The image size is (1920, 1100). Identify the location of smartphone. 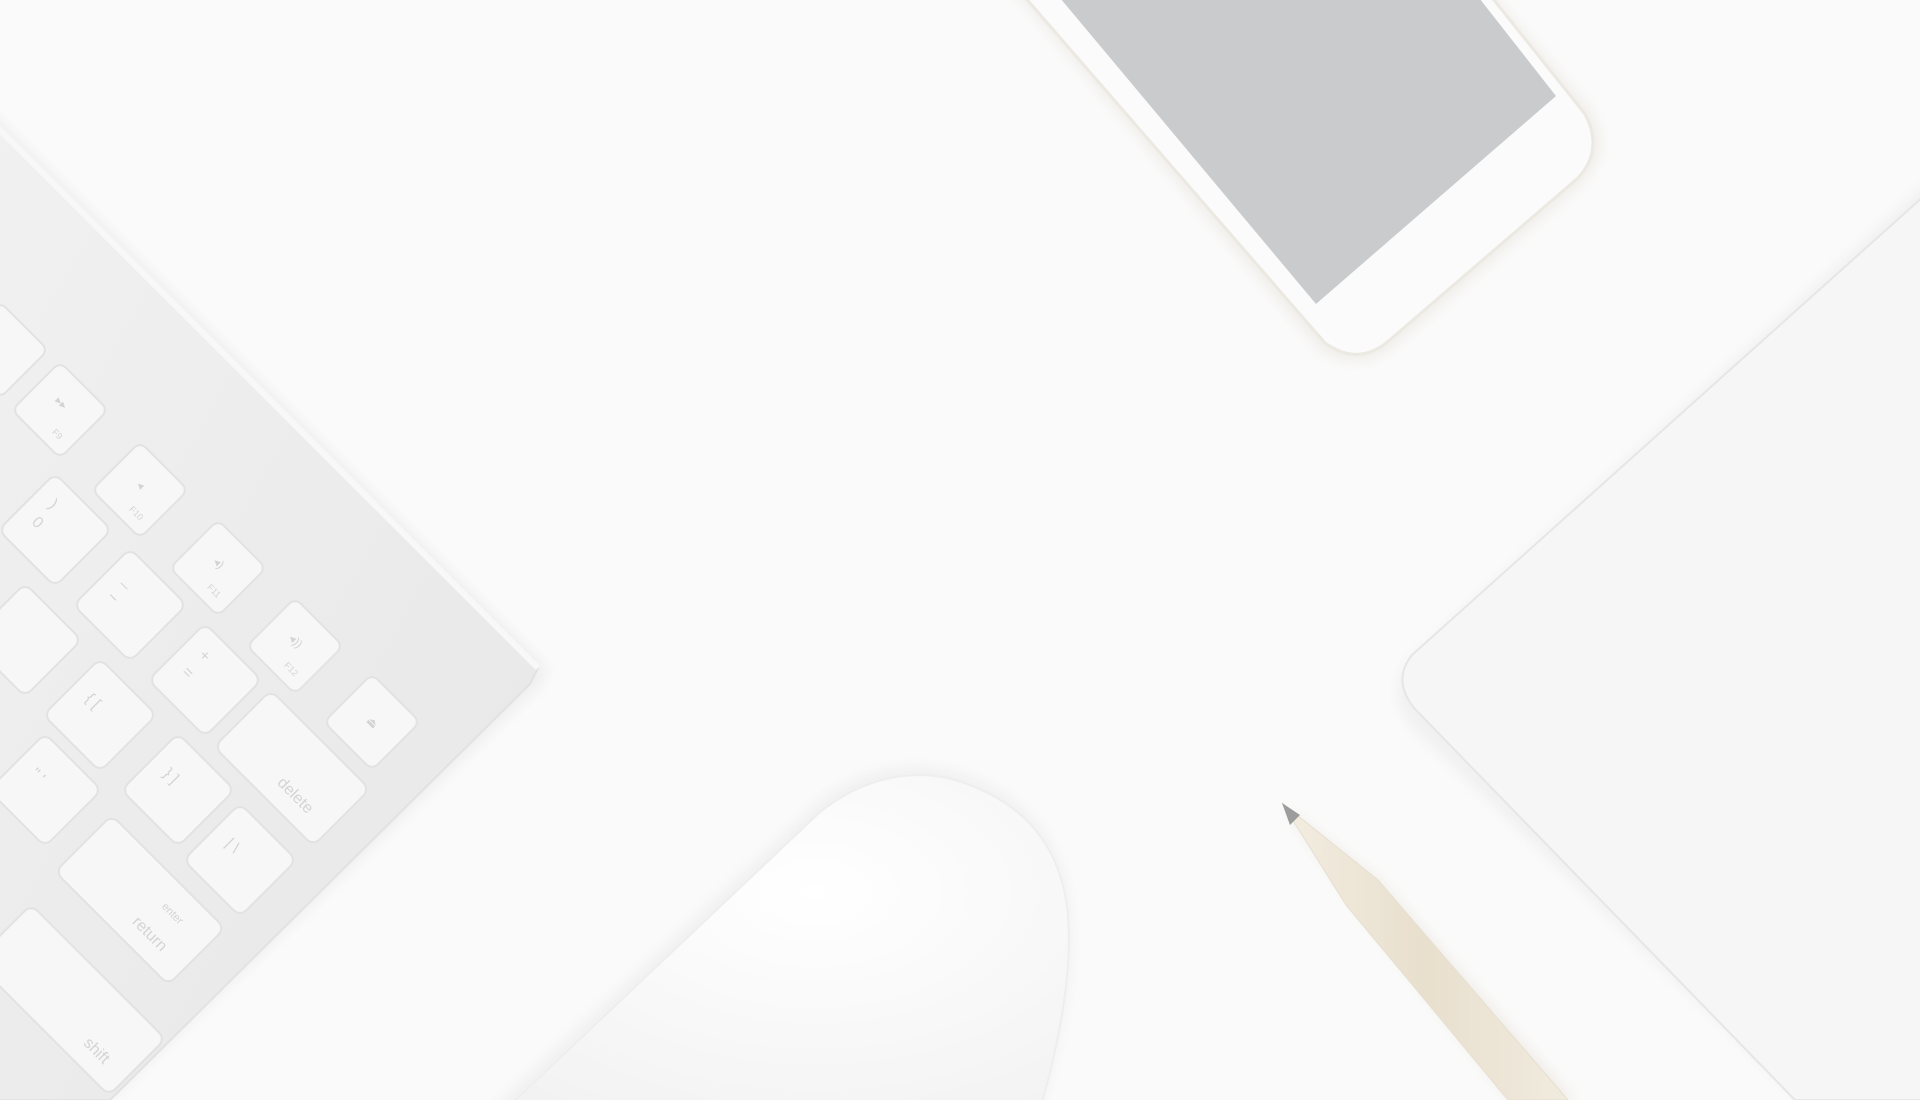
(1311, 181).